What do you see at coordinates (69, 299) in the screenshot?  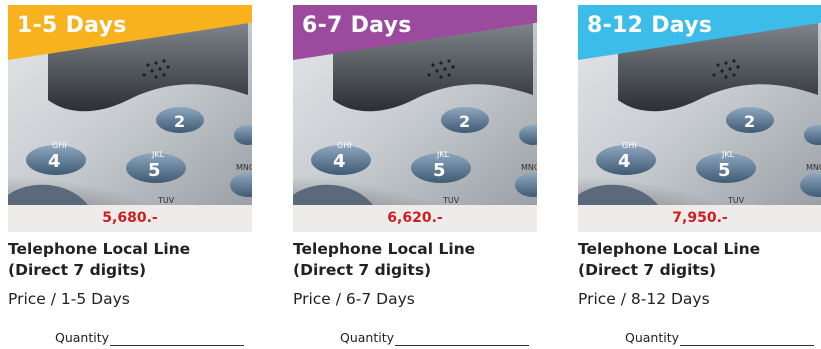 I see `product-subtitle: Price / 1-5 Days` at bounding box center [69, 299].